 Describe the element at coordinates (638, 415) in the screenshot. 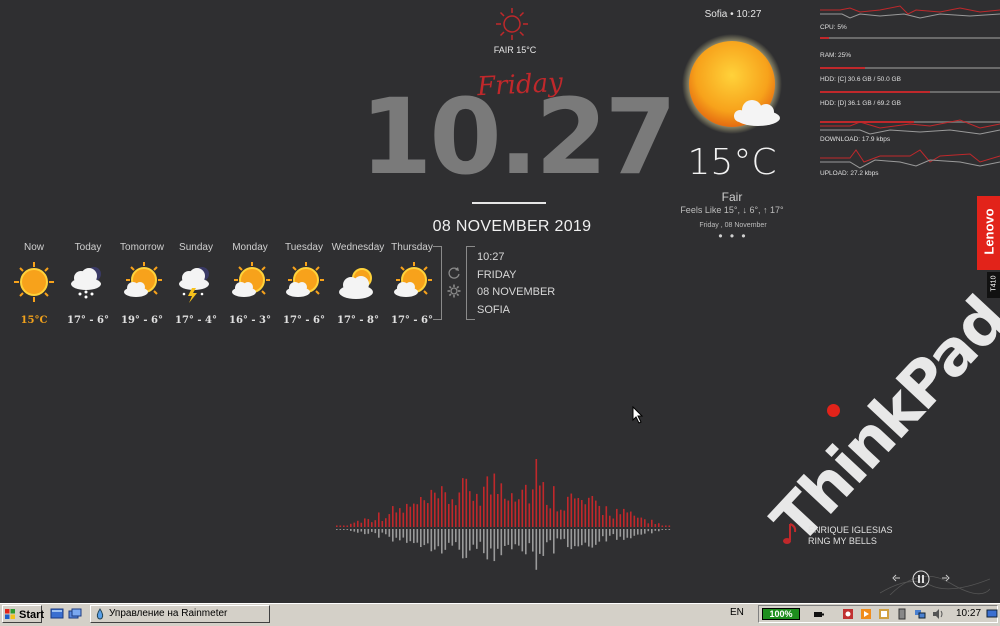

I see `mouse-cursor-icon` at that location.